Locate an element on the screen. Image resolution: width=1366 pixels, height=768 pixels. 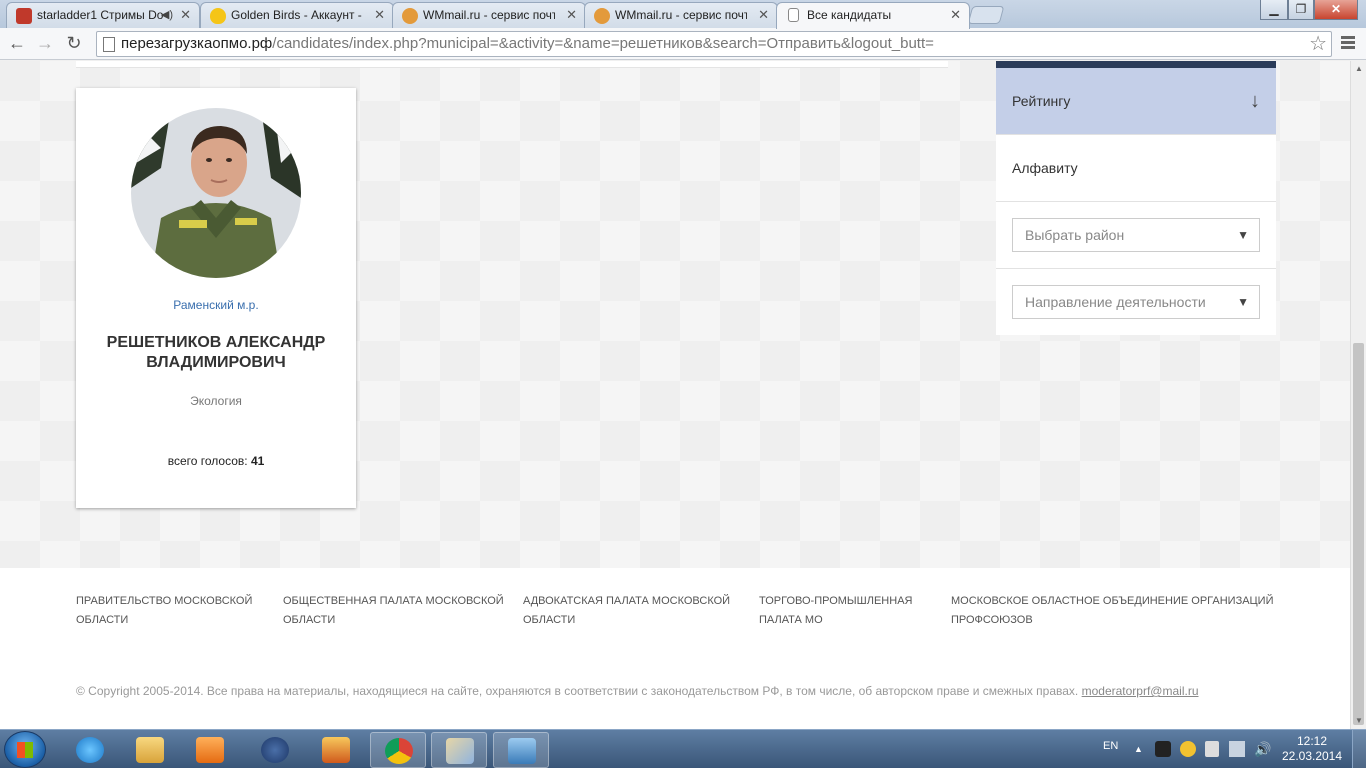
windows-logo-icon is located at coordinates (25, 750).